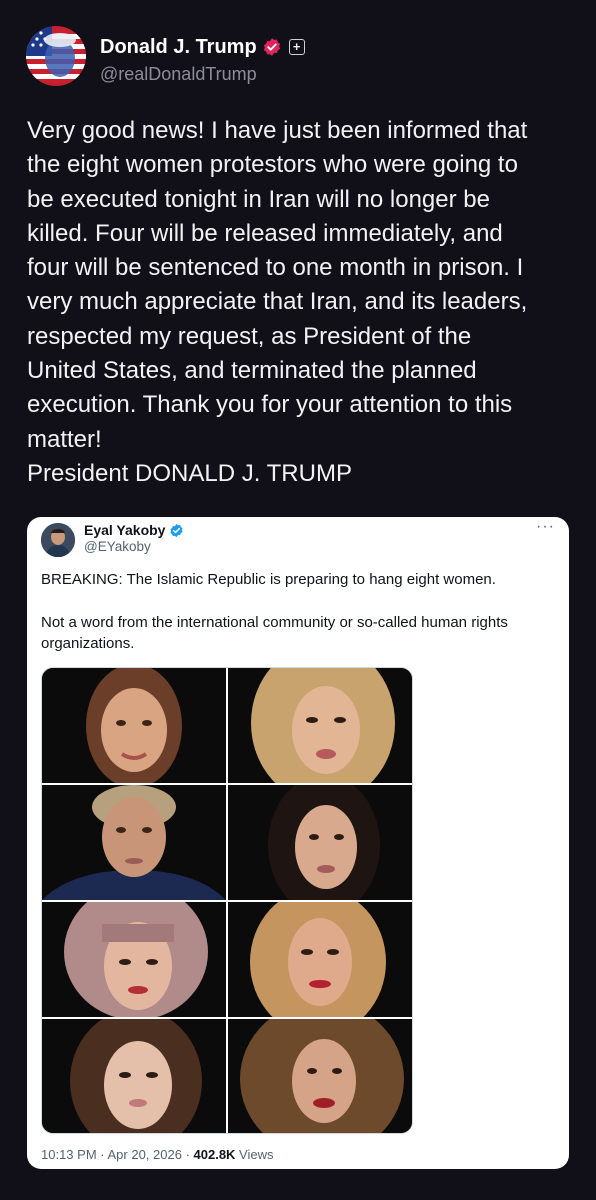 This screenshot has height=1200, width=596. What do you see at coordinates (178, 74) in the screenshot?
I see `handle: @realDonaldTrump` at bounding box center [178, 74].